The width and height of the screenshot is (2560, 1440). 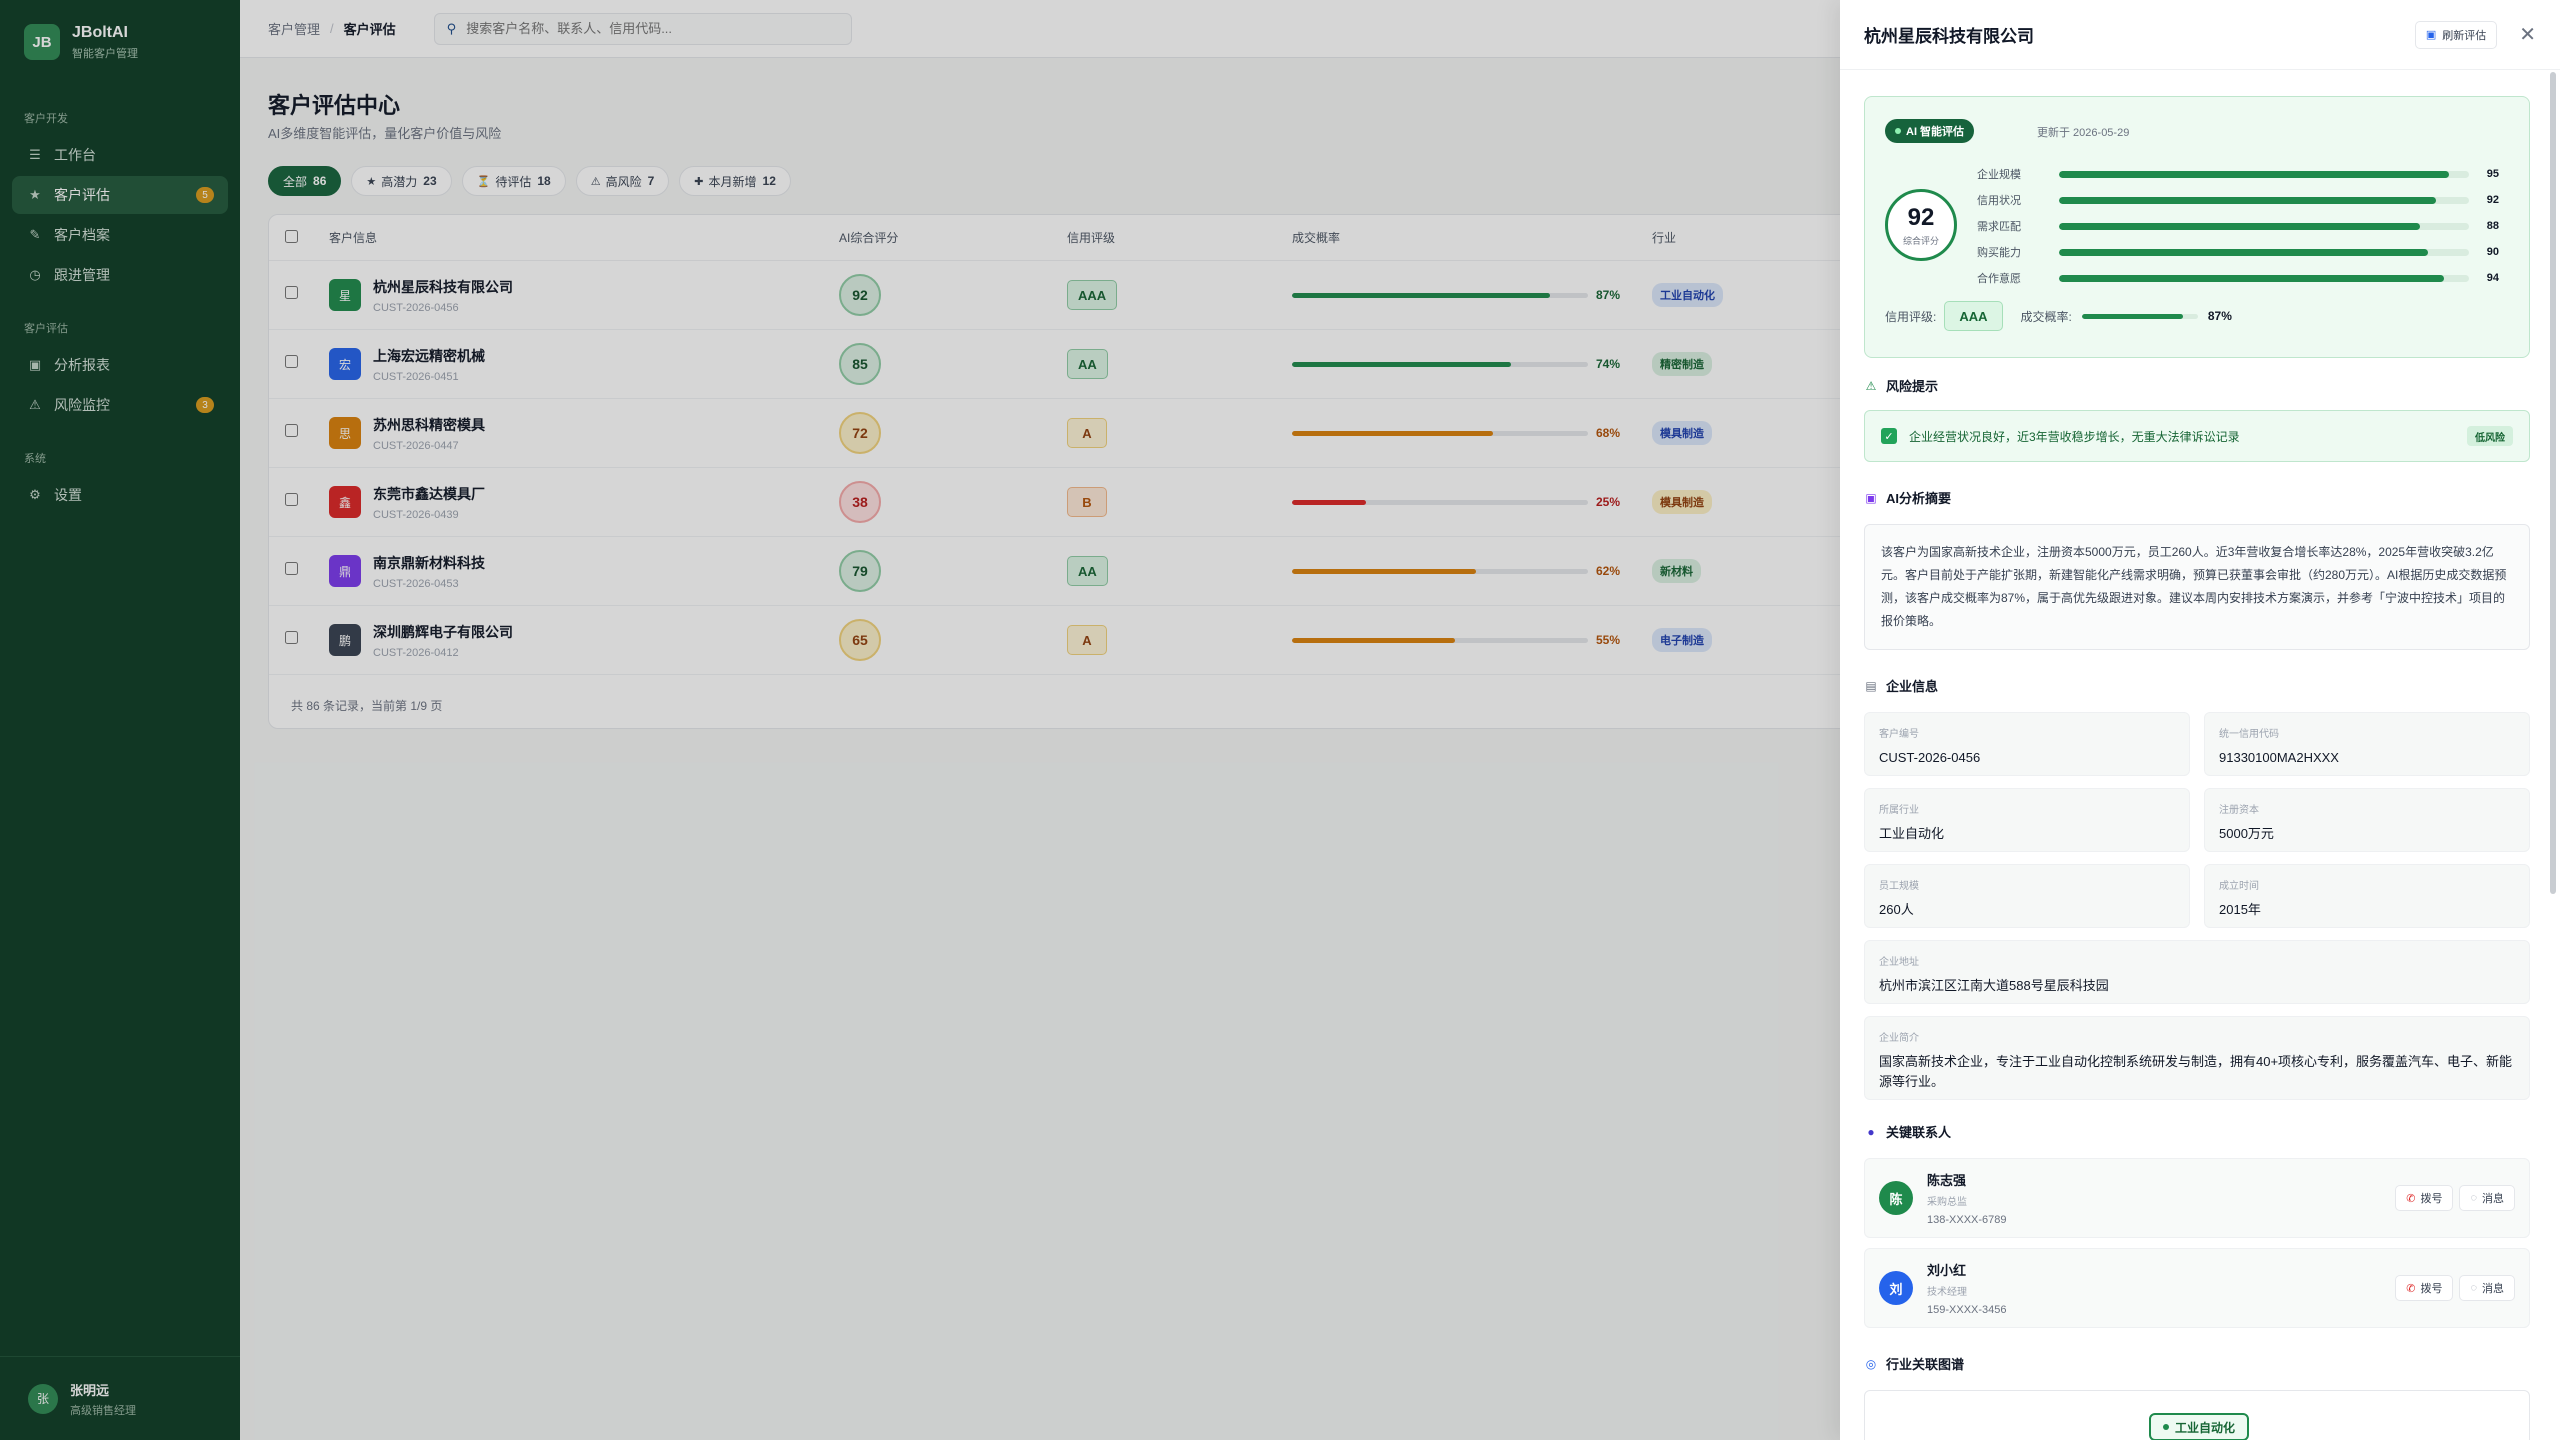 What do you see at coordinates (1999, 253) in the screenshot?
I see `dimension-label: 购买能力` at bounding box center [1999, 253].